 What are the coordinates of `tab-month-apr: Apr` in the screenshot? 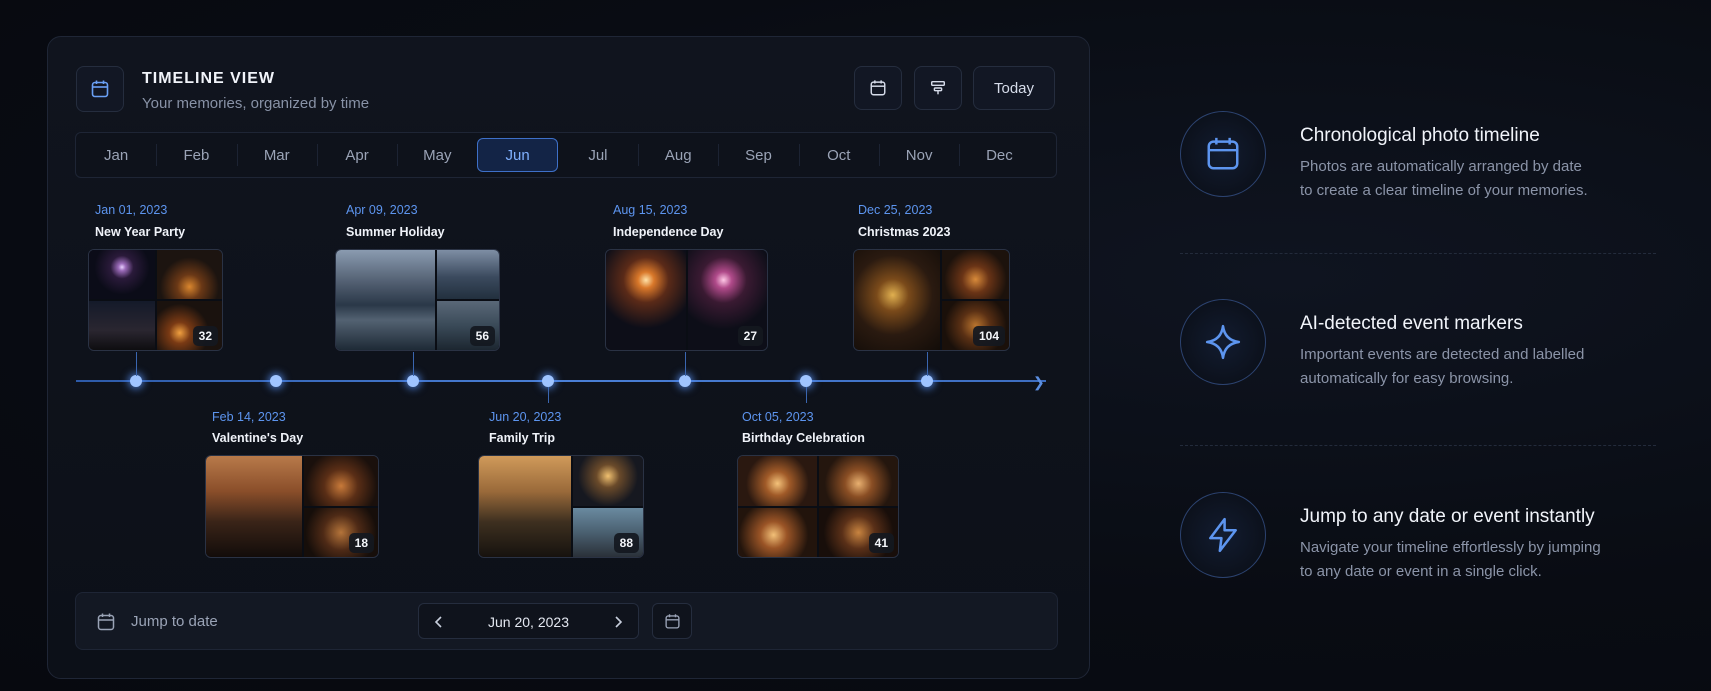 It's located at (356, 155).